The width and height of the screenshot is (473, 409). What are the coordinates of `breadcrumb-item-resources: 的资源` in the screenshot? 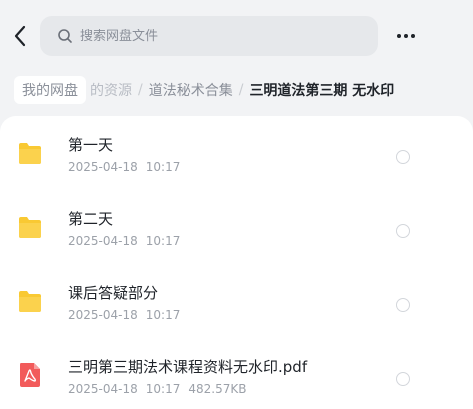 It's located at (111, 90).